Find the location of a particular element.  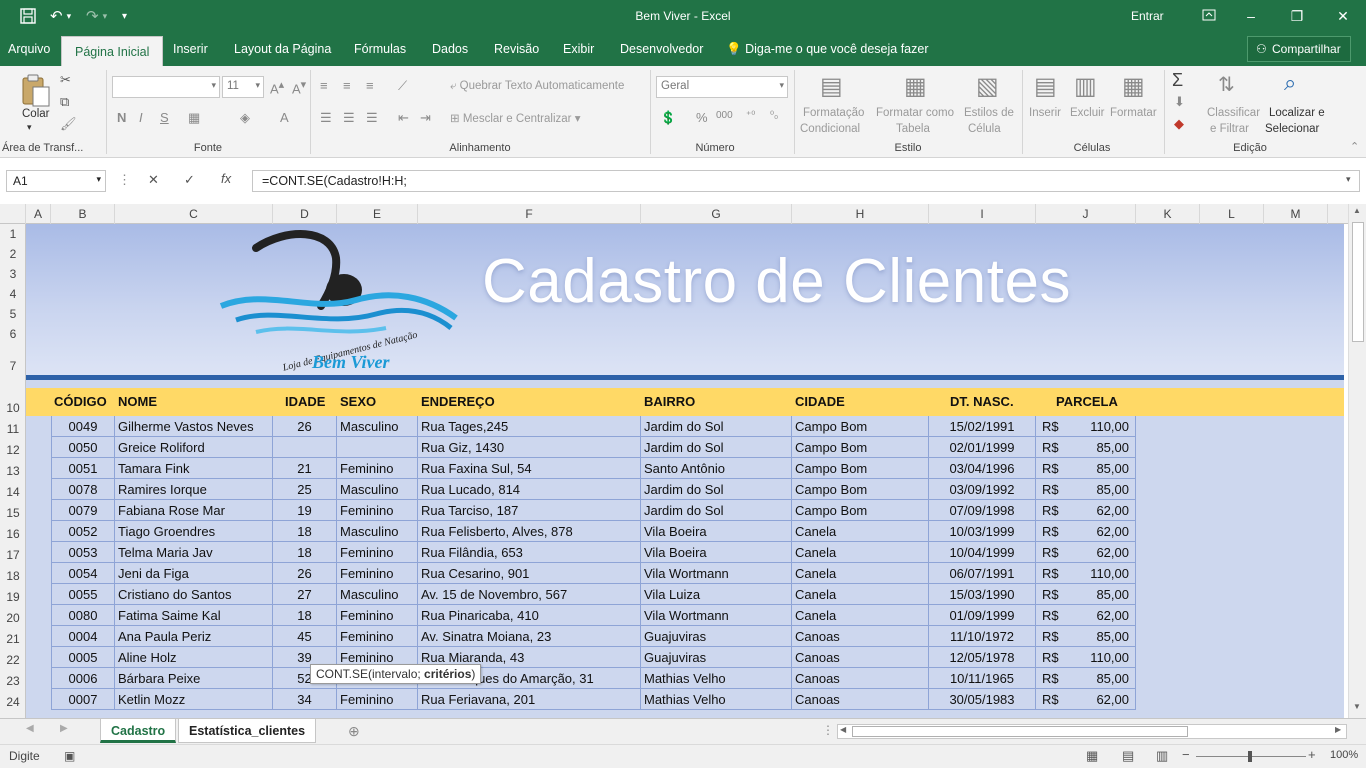

align-left-icon: ☰ is located at coordinates (326, 118).